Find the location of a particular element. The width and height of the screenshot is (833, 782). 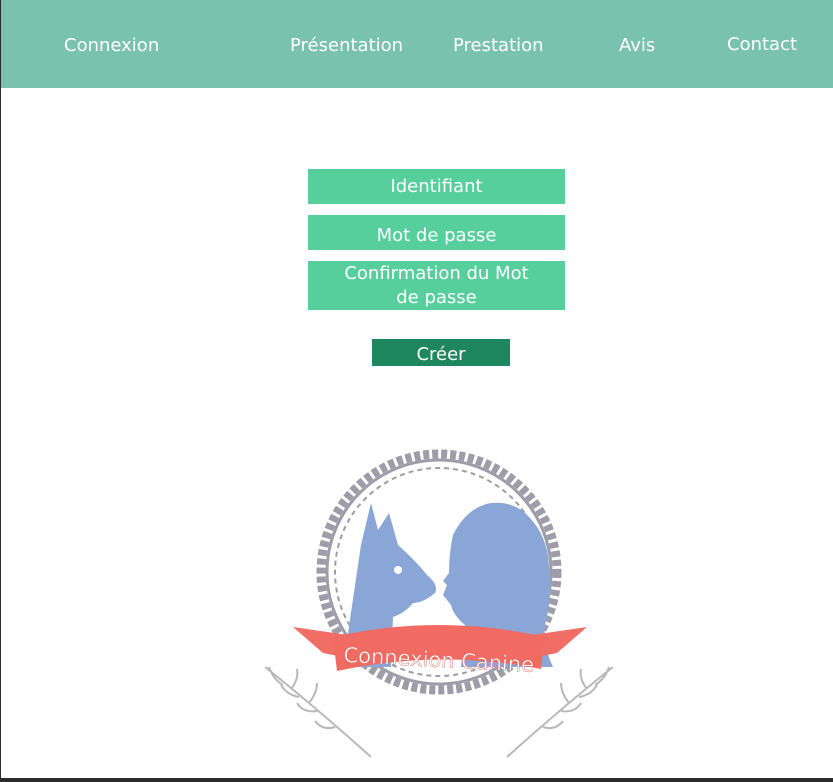

nav-prestation: Prestation is located at coordinates (498, 46).